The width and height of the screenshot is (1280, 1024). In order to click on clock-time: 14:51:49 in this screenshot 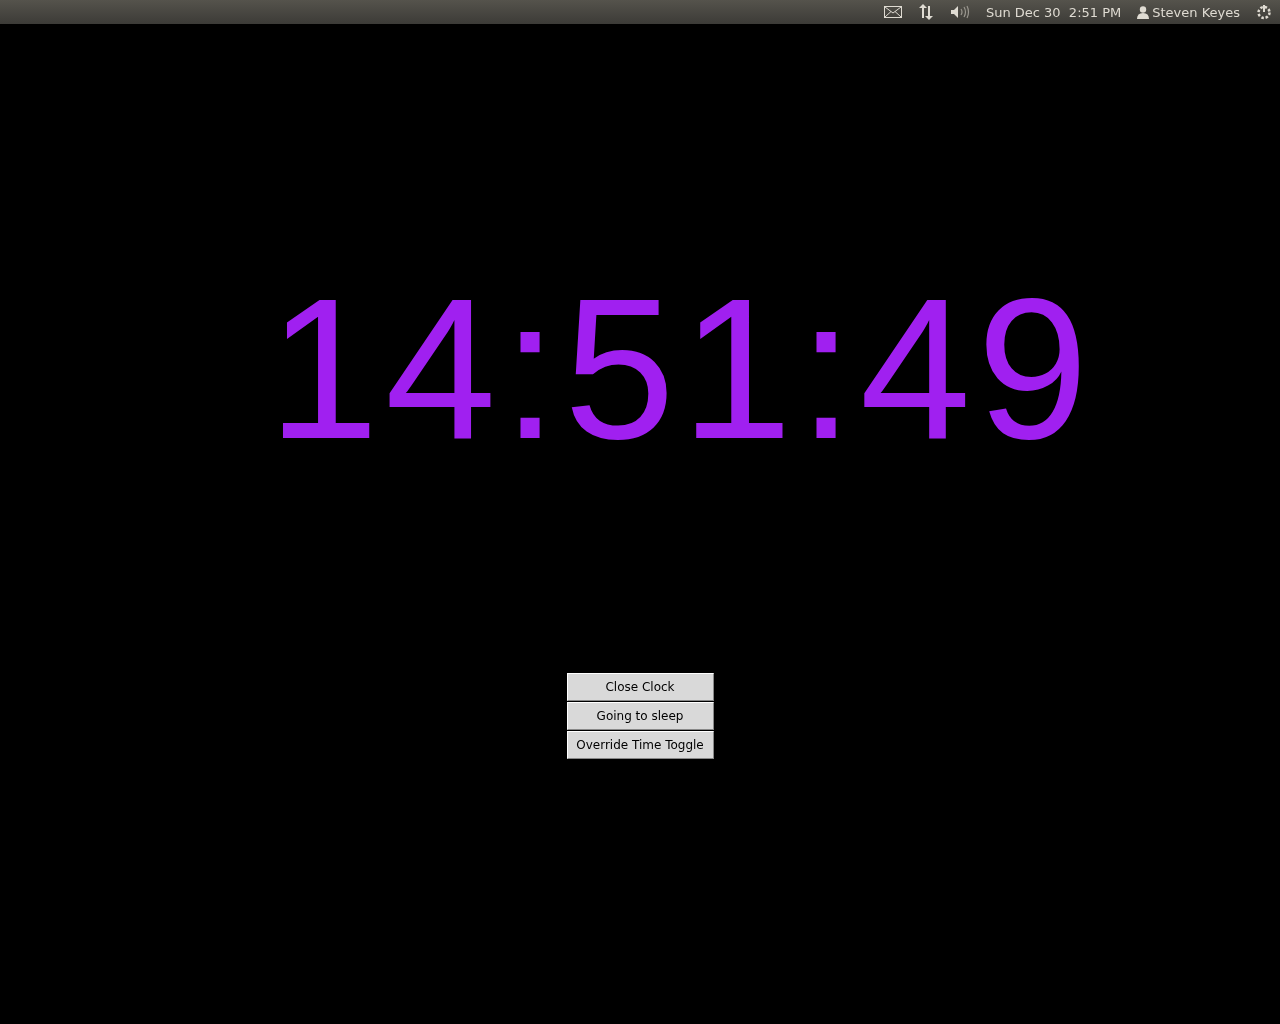, I will do `click(681, 369)`.